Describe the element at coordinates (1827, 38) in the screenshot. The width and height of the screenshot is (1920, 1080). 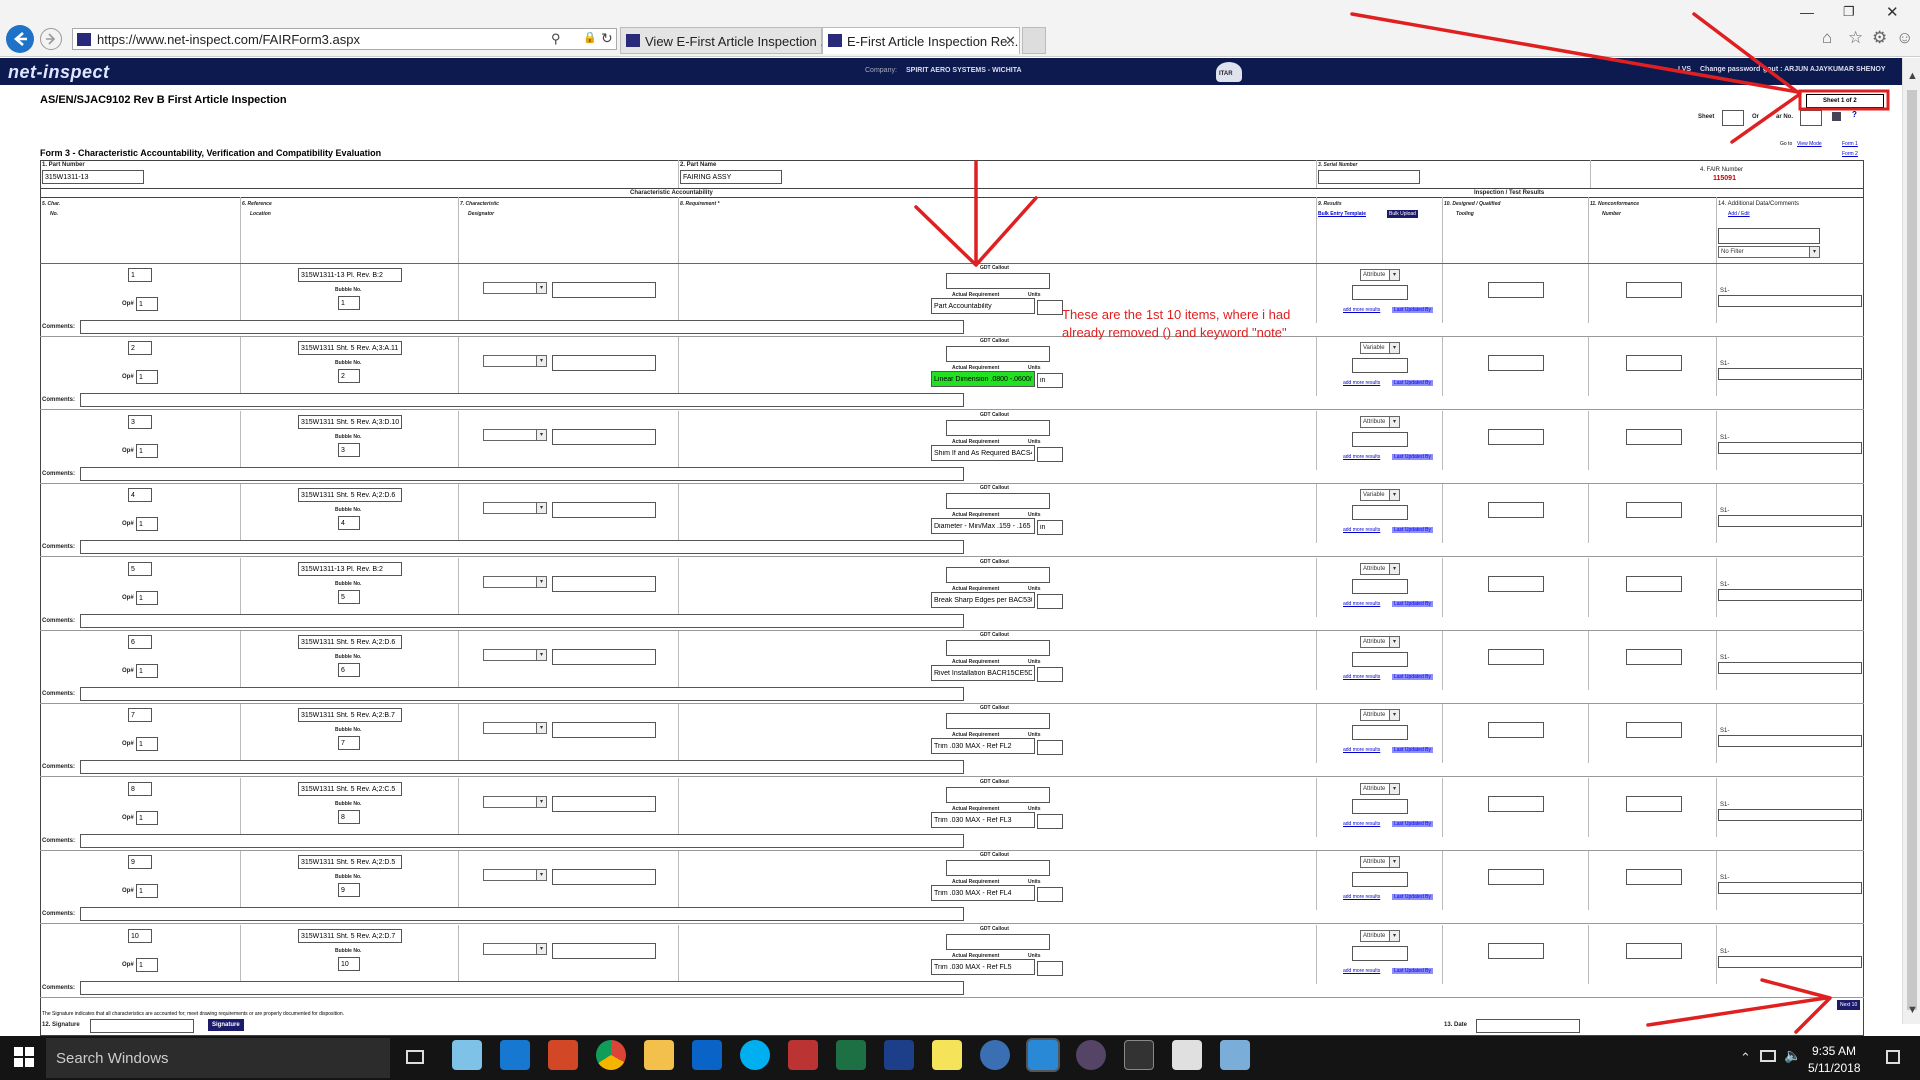
I see `home-icon: ⌂` at that location.